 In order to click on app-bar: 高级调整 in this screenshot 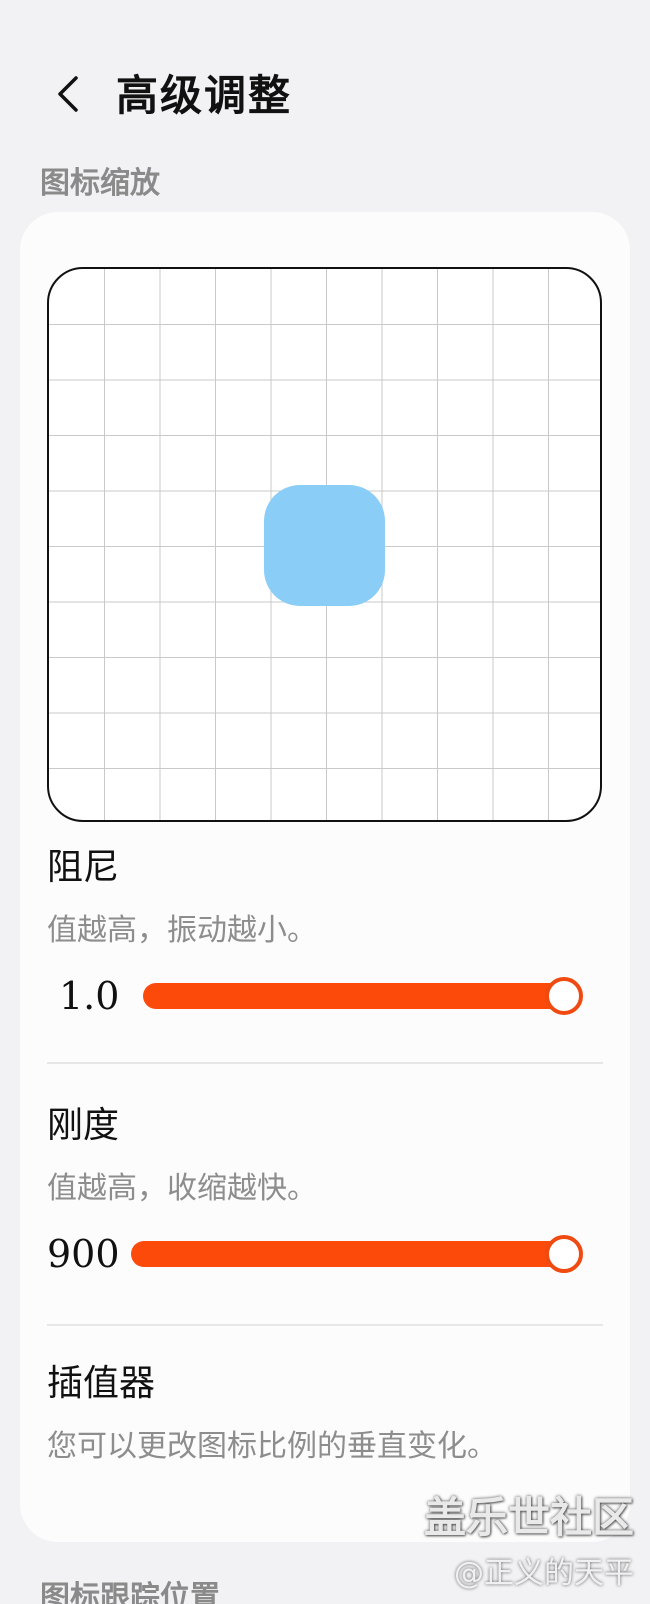, I will do `click(325, 75)`.